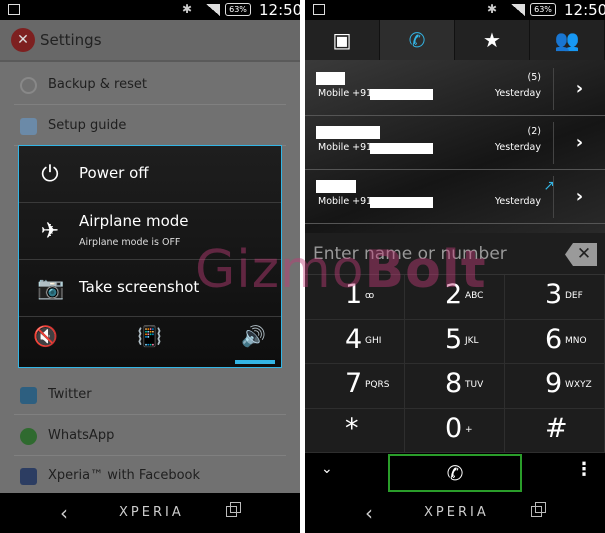 The height and width of the screenshot is (533, 605). What do you see at coordinates (150, 174) in the screenshot?
I see `power-off-option: ⏻ Power off` at bounding box center [150, 174].